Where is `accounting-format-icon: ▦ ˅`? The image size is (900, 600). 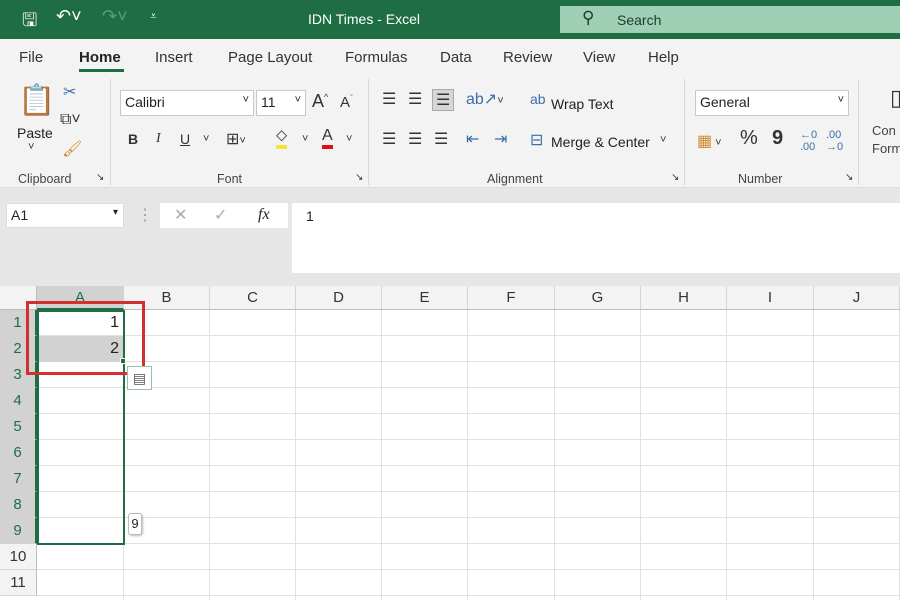 accounting-format-icon: ▦ ˅ is located at coordinates (709, 141).